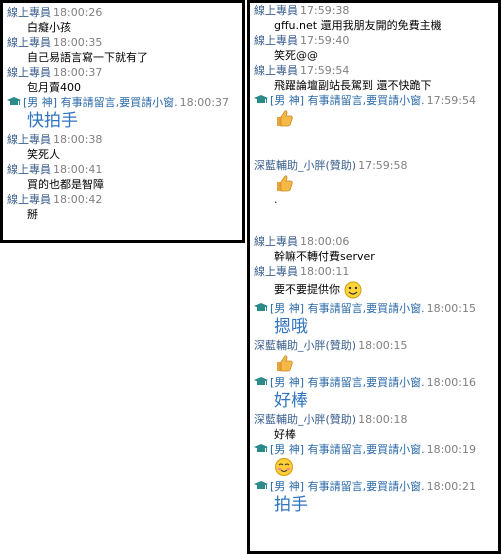 The width and height of the screenshot is (501, 554). I want to click on message-text: 摁哦, so click(291, 327).